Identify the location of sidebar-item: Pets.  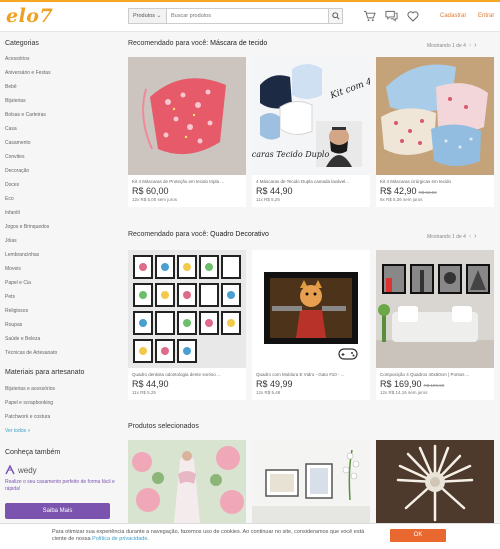
(10, 297).